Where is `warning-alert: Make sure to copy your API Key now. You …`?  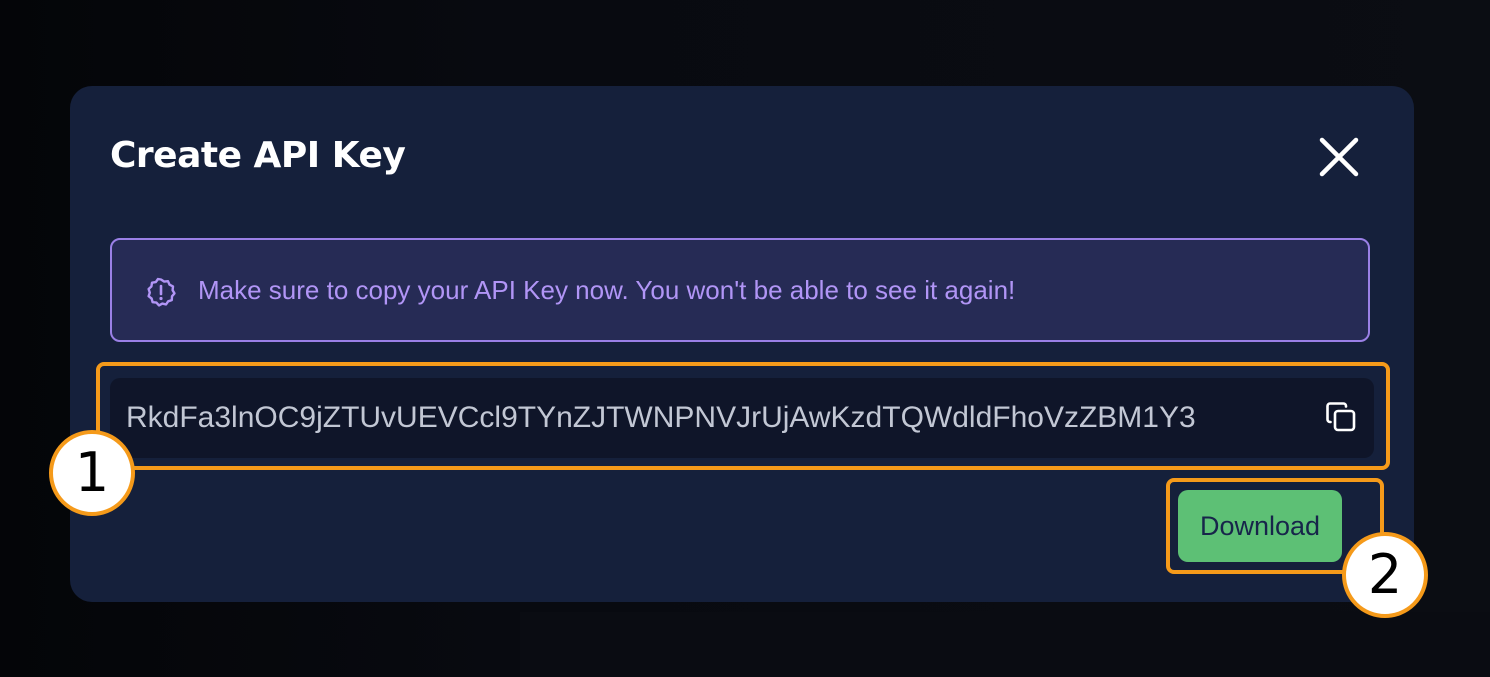 warning-alert: Make sure to copy your API Key now. You … is located at coordinates (740, 290).